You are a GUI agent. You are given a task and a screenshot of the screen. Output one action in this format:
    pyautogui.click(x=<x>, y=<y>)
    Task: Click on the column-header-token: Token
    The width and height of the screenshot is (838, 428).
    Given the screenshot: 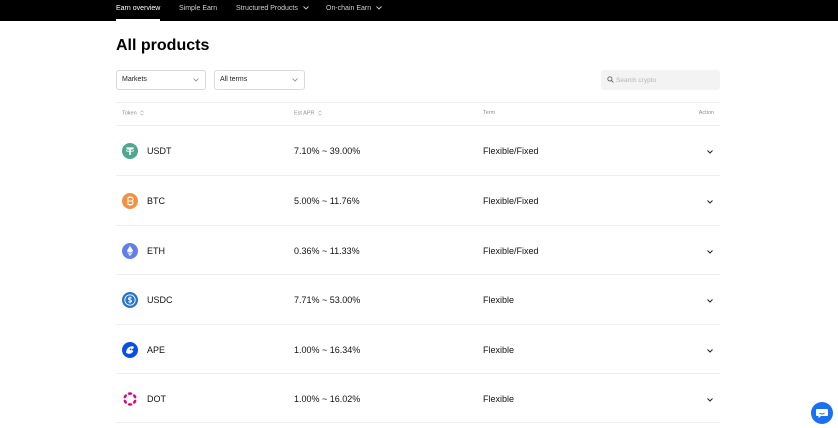 What is the action you would take?
    pyautogui.click(x=133, y=113)
    